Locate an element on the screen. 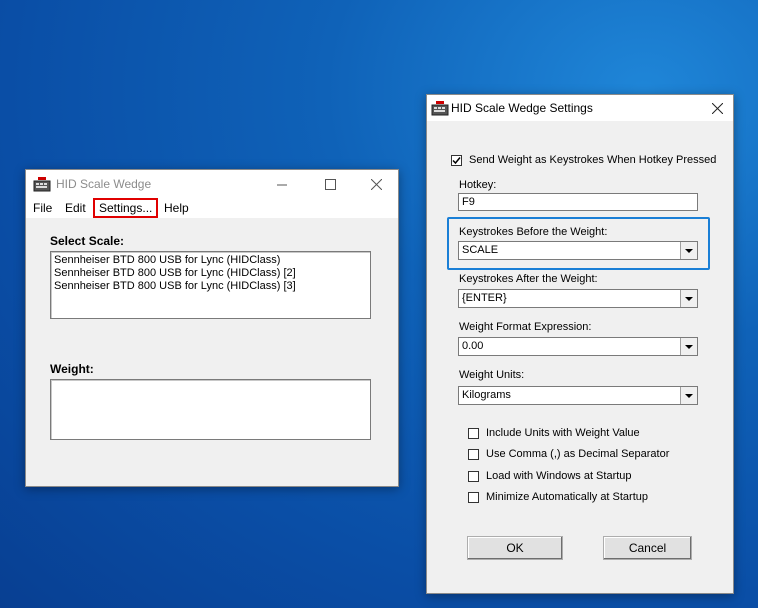  minimize-startup-row: Minimize Automatically at Startup is located at coordinates (558, 497).